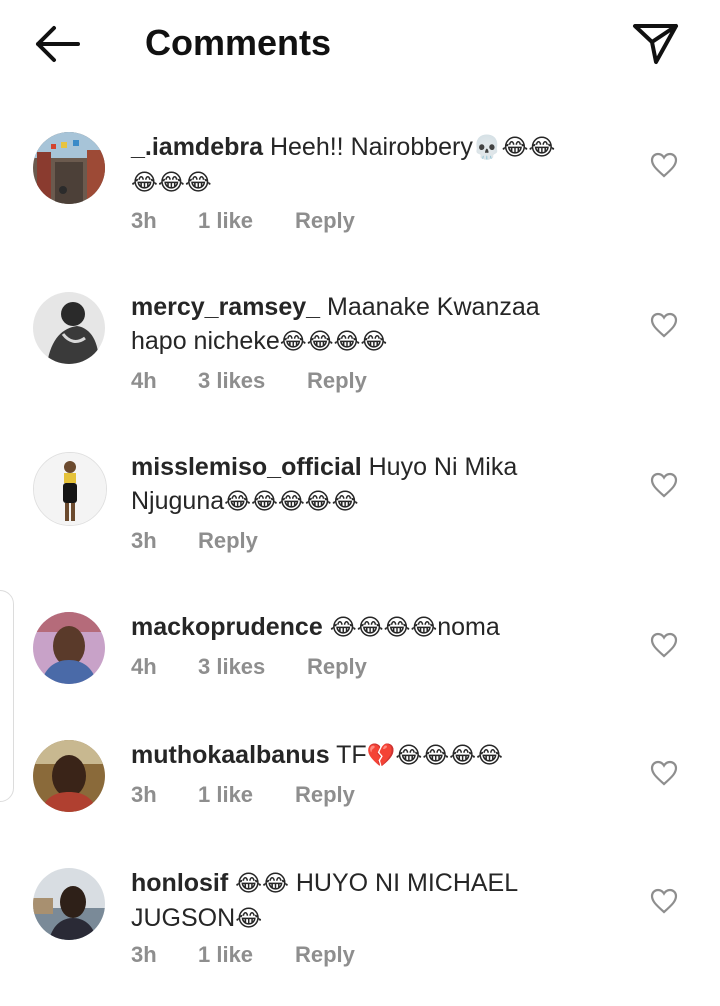 The height and width of the screenshot is (1006, 720). I want to click on comment-username: misslemiso_official, so click(246, 467).